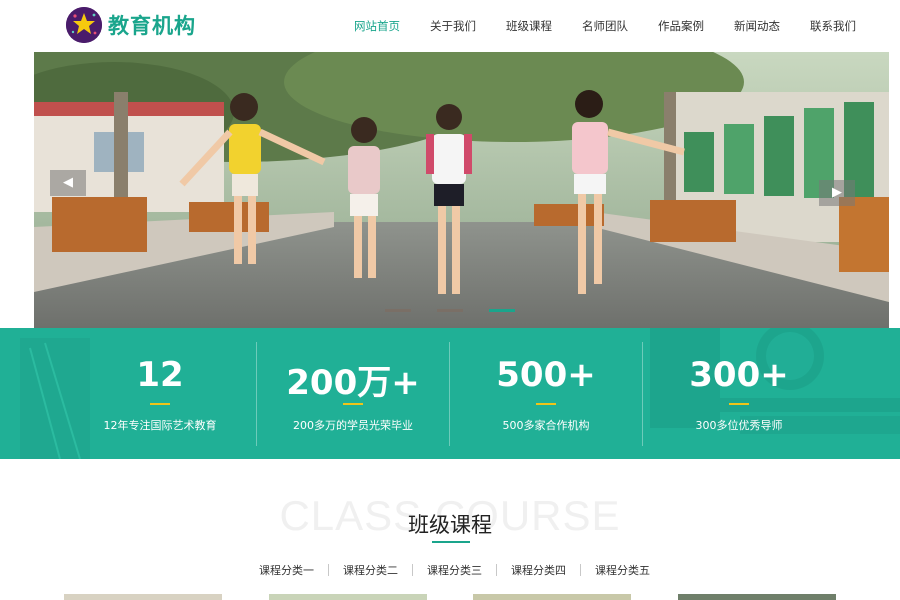  Describe the element at coordinates (739, 375) in the screenshot. I see `stat-number: 300+` at that location.